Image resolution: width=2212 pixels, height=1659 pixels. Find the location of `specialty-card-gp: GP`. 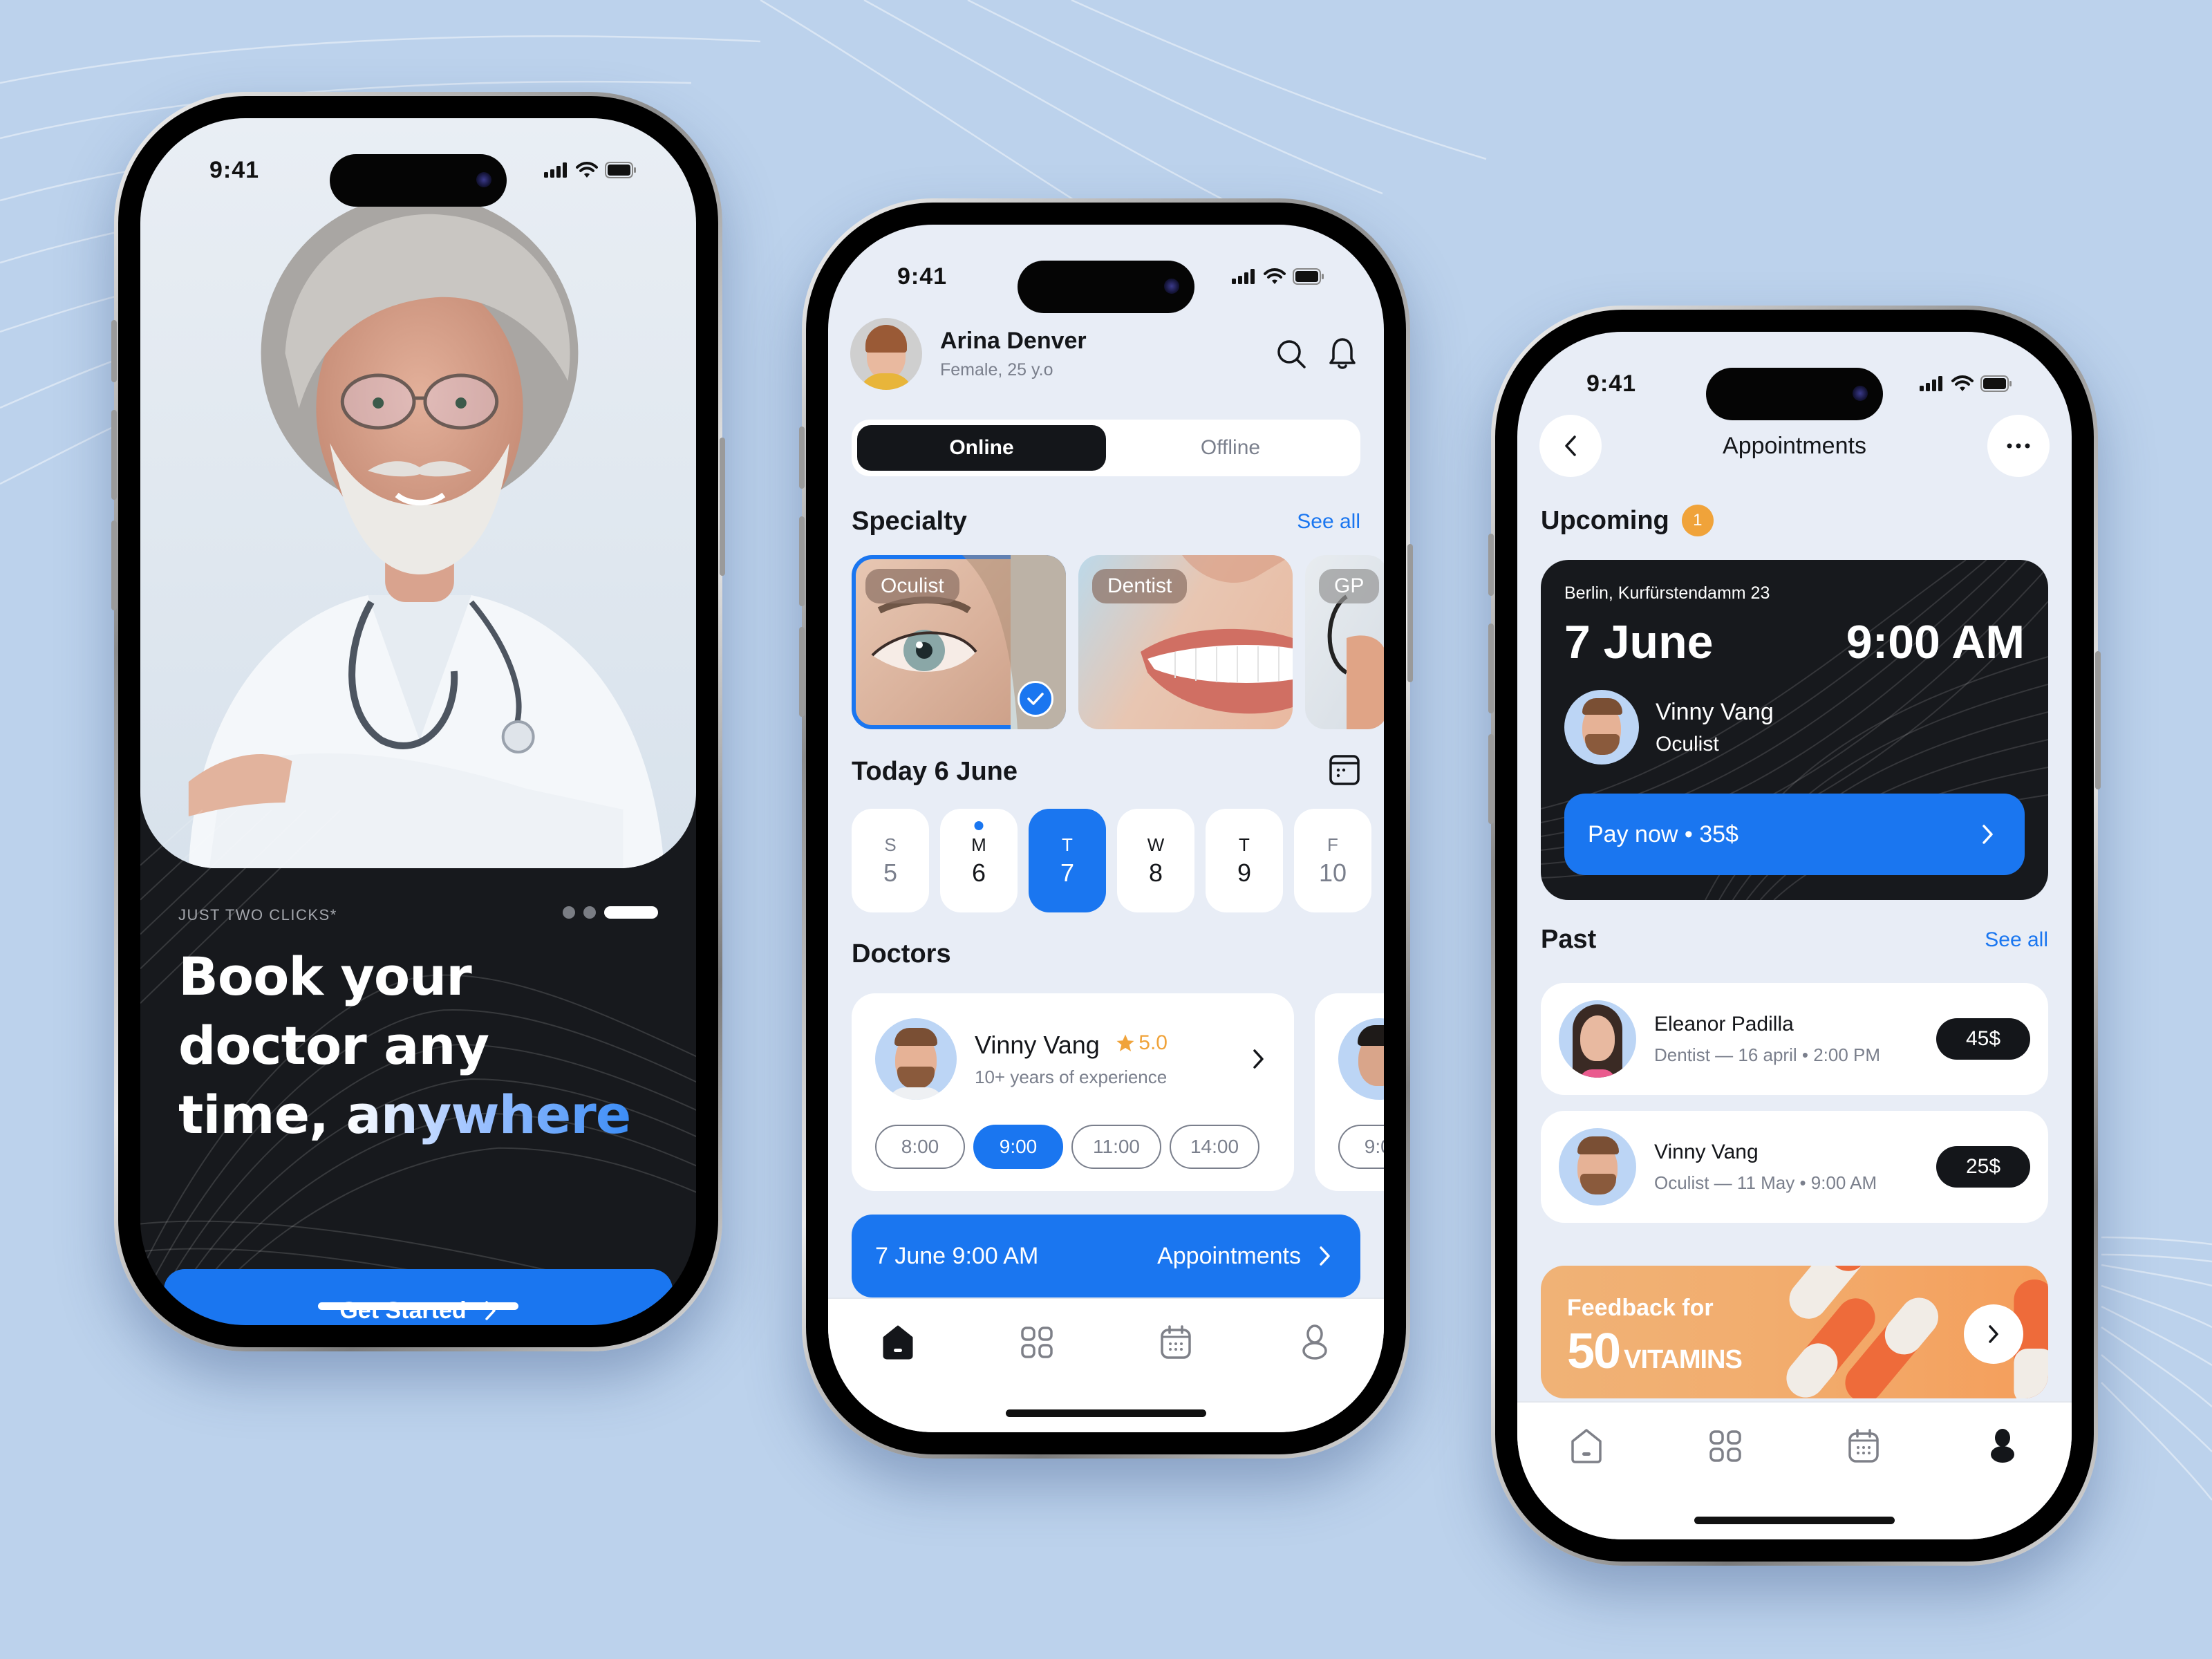

specialty-card-gp: GP is located at coordinates (1344, 642).